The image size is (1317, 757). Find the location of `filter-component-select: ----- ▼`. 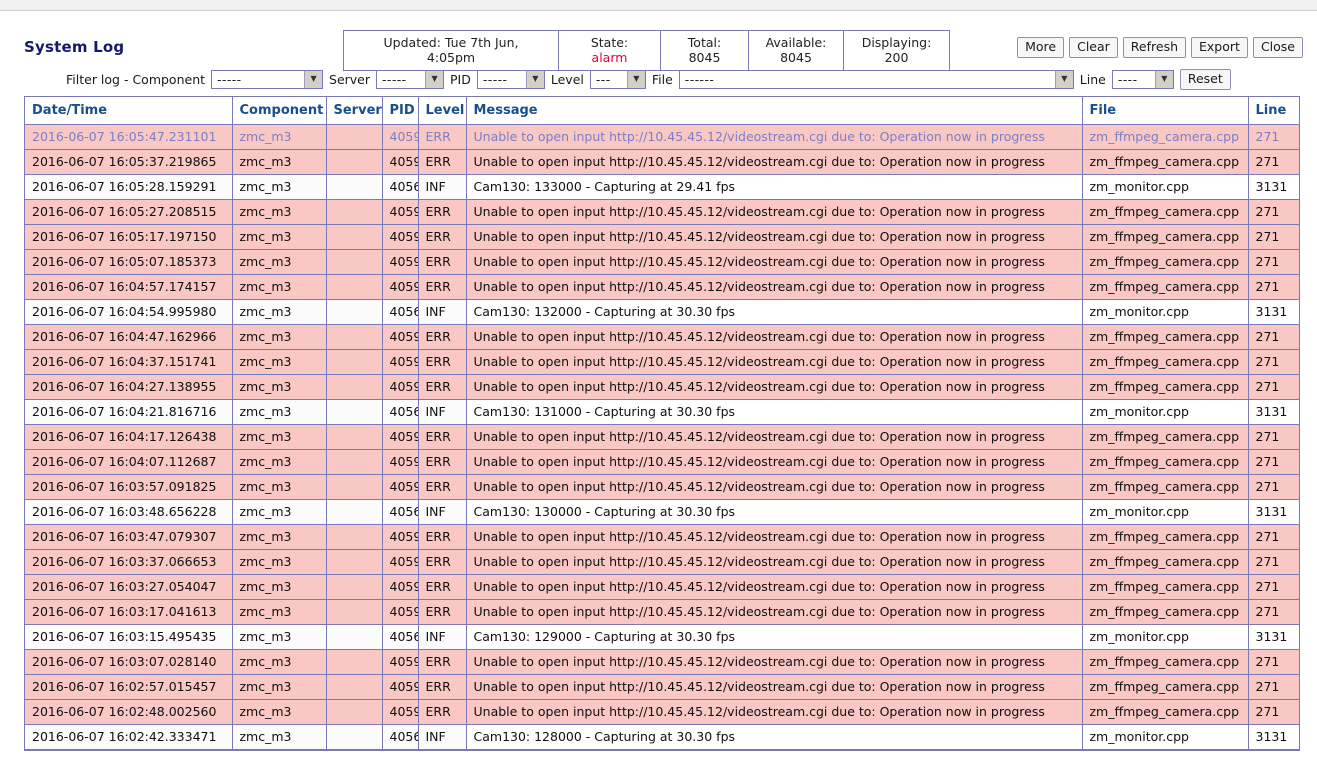

filter-component-select: ----- ▼ is located at coordinates (267, 79).